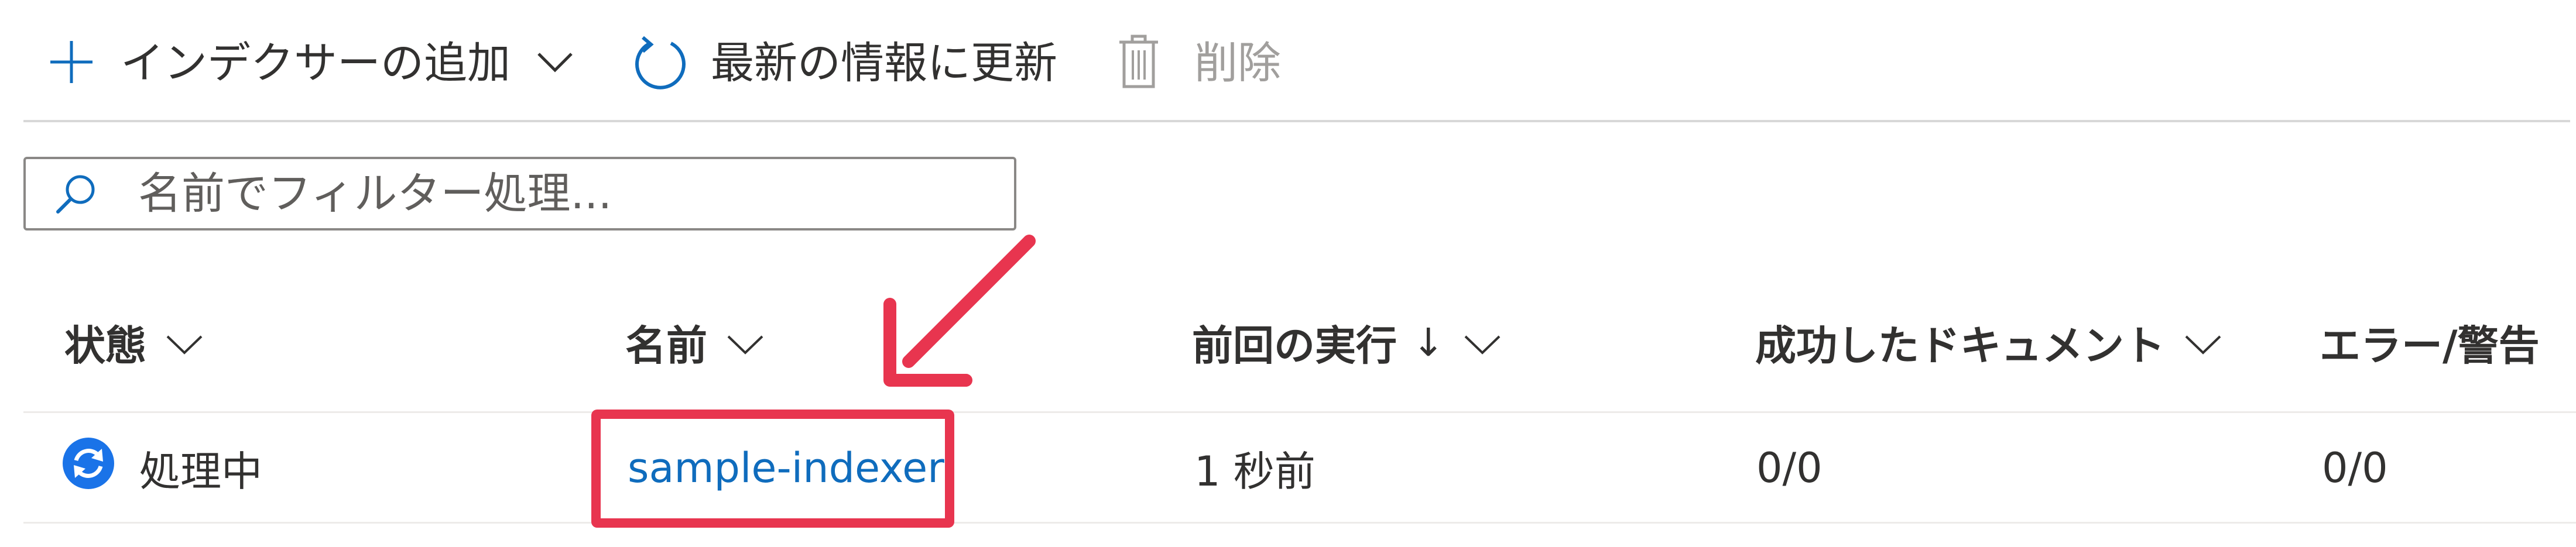 The height and width of the screenshot is (547, 2576). I want to click on refresh-label: 最新の情報に更新, so click(884, 63).